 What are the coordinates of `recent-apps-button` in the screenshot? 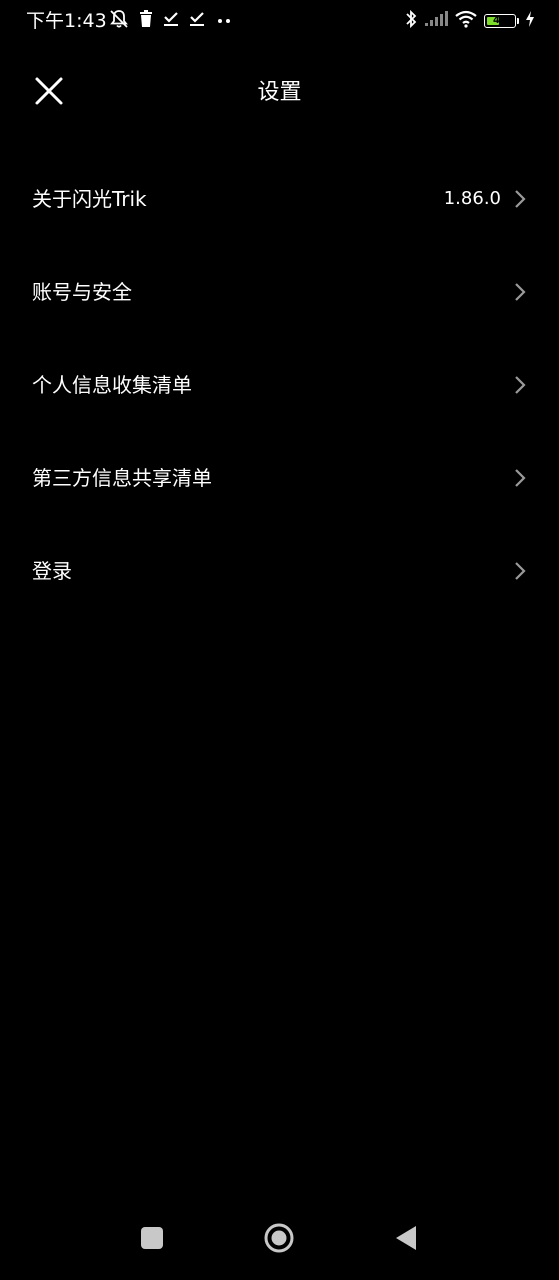 It's located at (152, 1240).